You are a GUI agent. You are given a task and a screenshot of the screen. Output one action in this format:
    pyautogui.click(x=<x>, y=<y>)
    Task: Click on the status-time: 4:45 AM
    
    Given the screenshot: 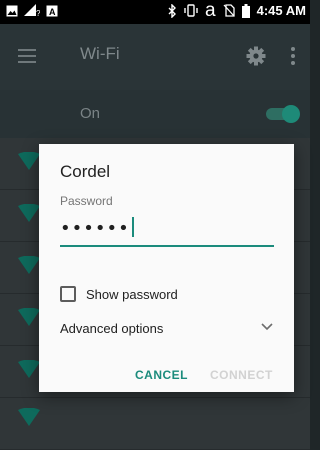 What is the action you would take?
    pyautogui.click(x=281, y=10)
    